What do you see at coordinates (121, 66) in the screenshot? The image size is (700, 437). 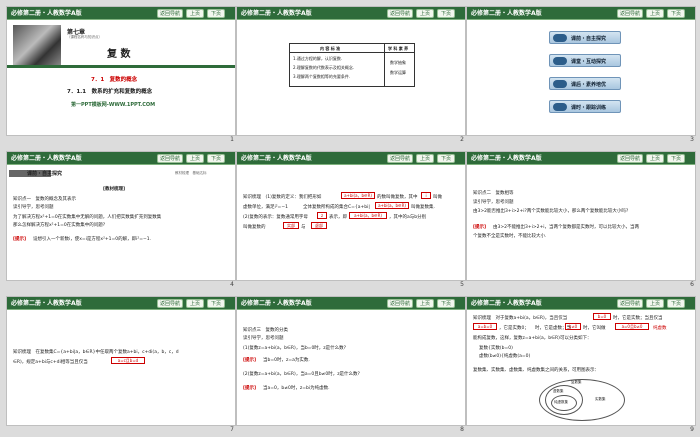 I see `divider` at bounding box center [121, 66].